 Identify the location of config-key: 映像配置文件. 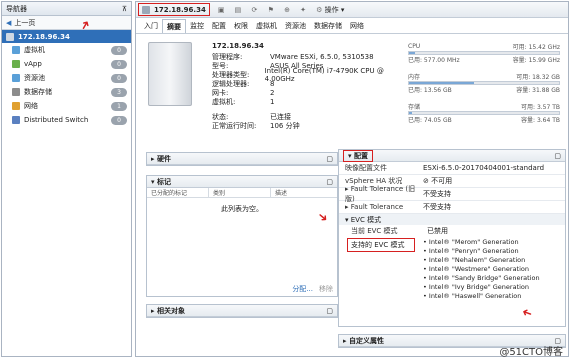
(366, 168).